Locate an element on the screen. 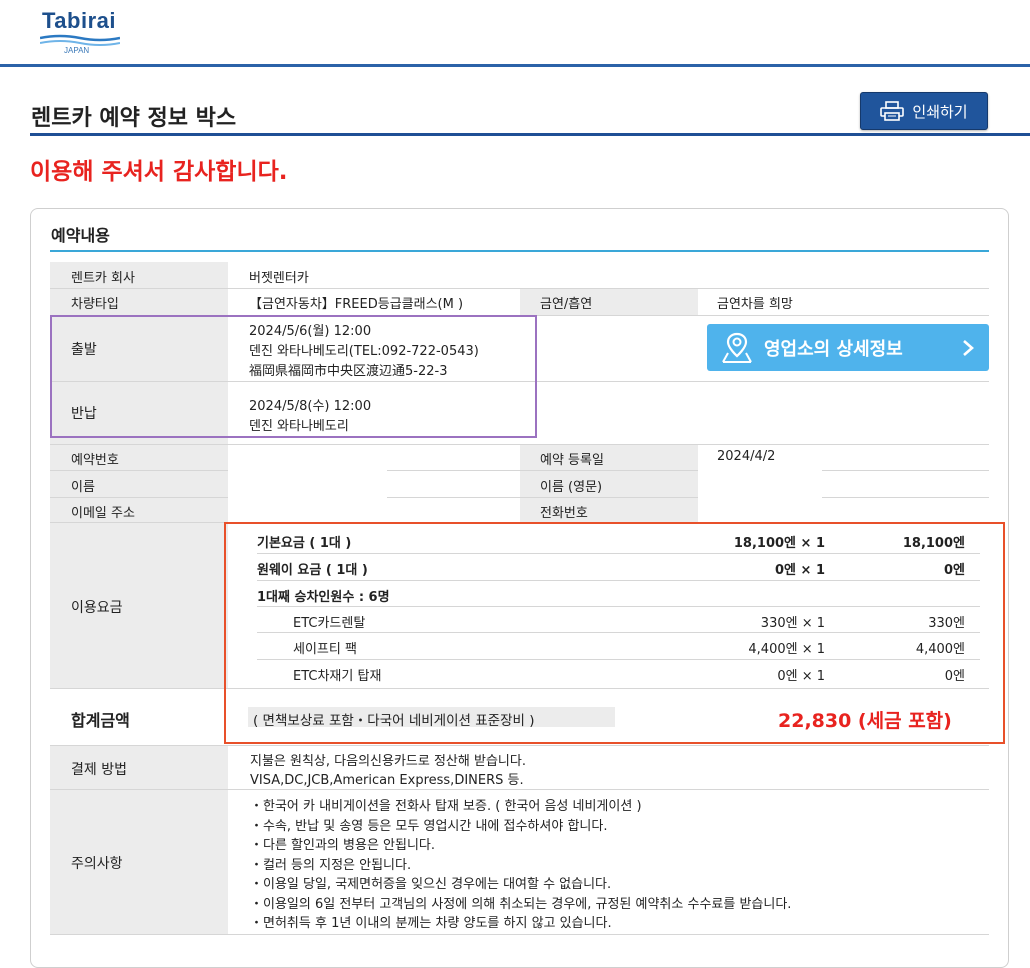 Image resolution: width=1030 pixels, height=968 pixels. tabirai-logo: Tabirai JAPAN is located at coordinates (81, 31).